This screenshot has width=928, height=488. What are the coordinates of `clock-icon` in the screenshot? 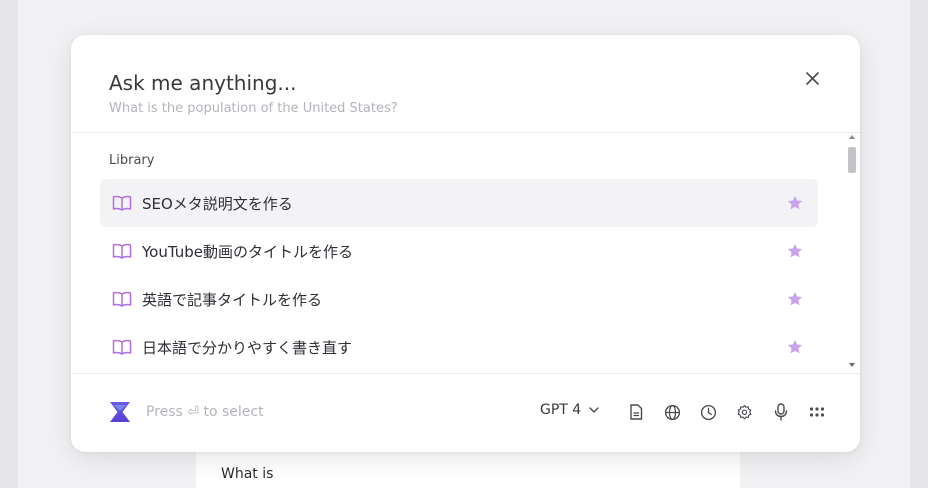 It's located at (708, 412).